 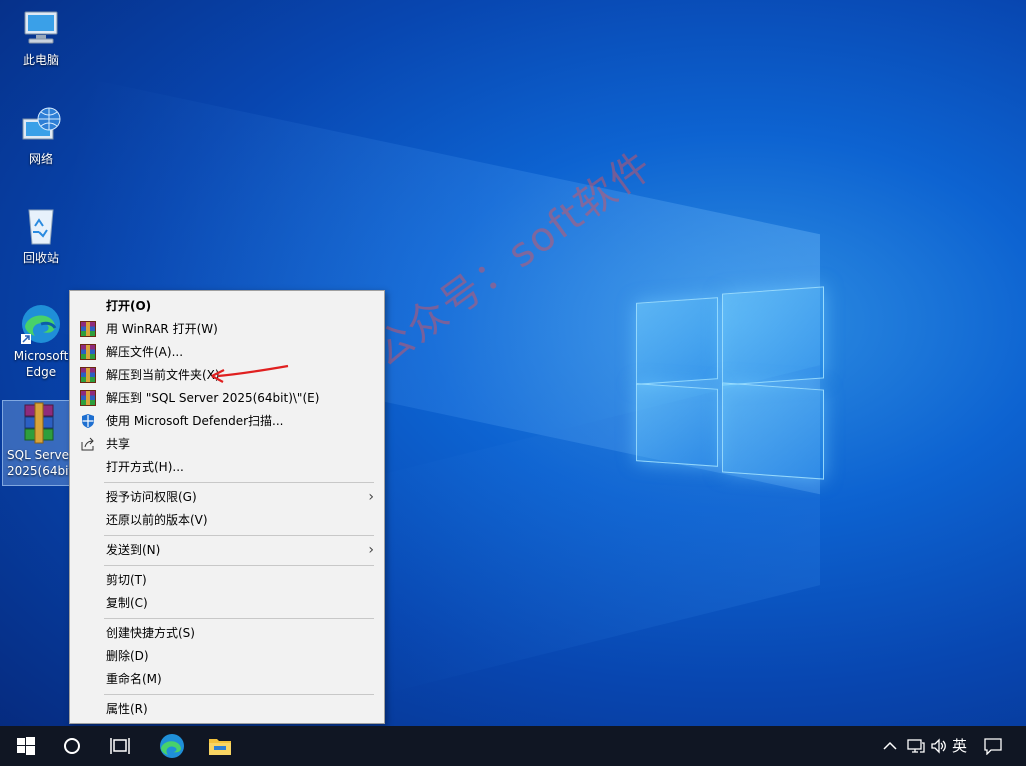 What do you see at coordinates (227, 329) in the screenshot?
I see `menu-item-open-with-winrar: 用 WinRAR 打开(W)` at bounding box center [227, 329].